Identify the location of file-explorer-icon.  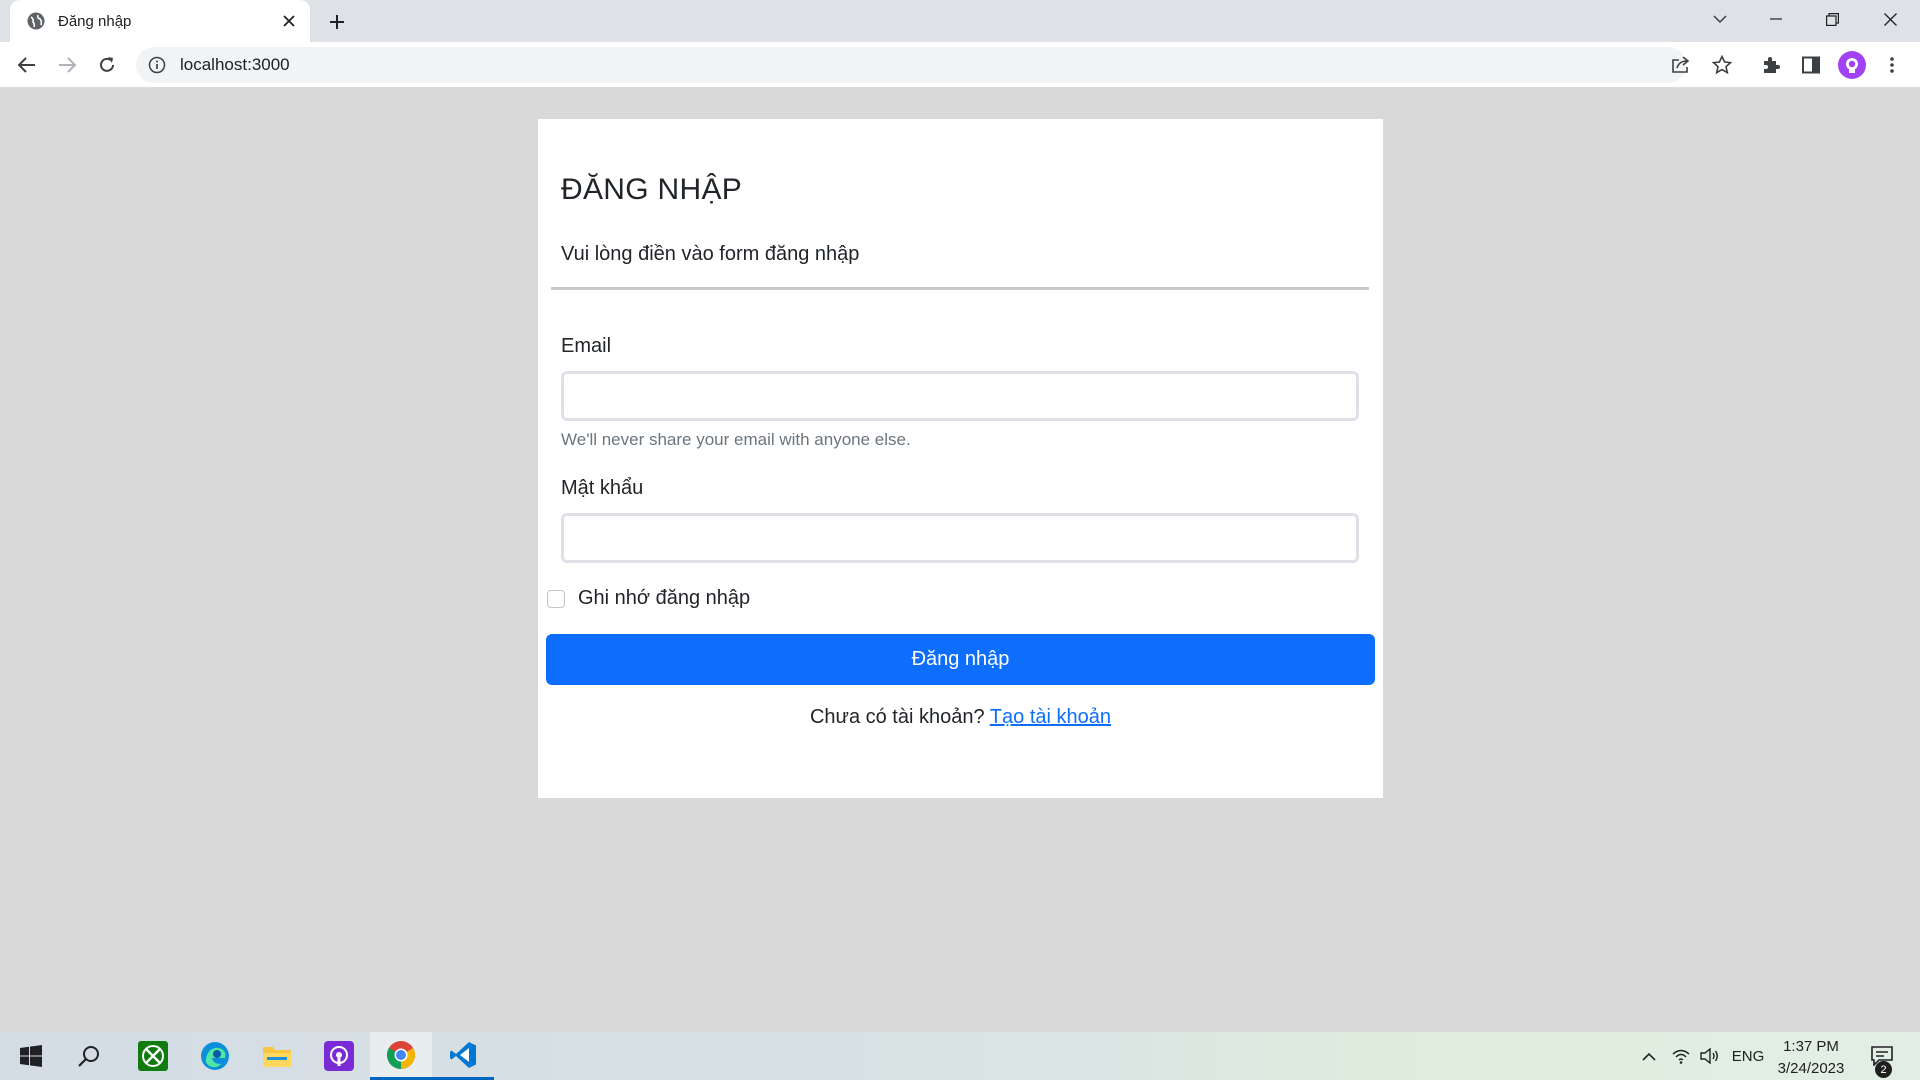
(277, 1056).